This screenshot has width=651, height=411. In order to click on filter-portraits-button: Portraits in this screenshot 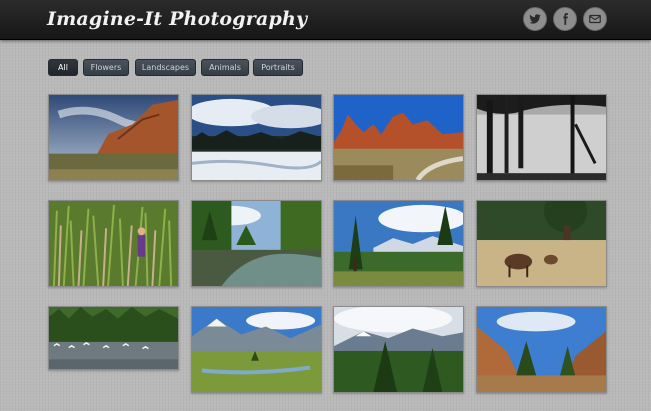, I will do `click(278, 67)`.